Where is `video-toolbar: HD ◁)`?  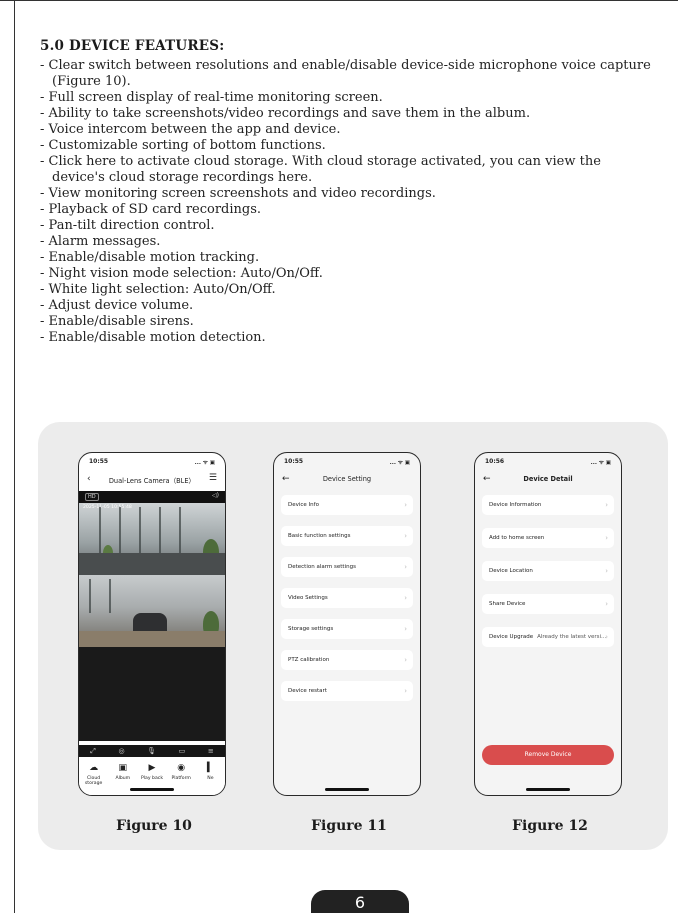 video-toolbar: HD ◁) is located at coordinates (152, 497).